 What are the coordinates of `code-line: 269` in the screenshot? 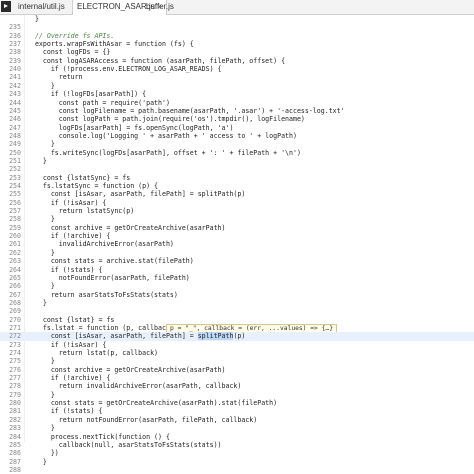 It's located at (237, 311).